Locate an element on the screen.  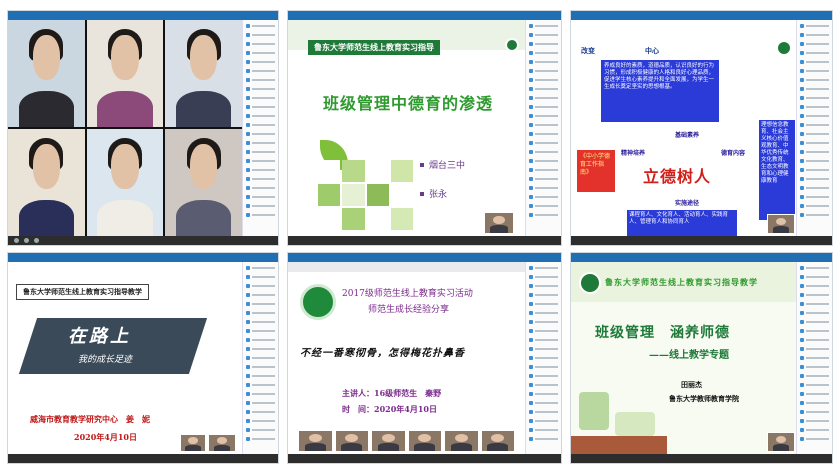
guide-box: 《中小学德育工作指南》 is located at coordinates (596, 171).